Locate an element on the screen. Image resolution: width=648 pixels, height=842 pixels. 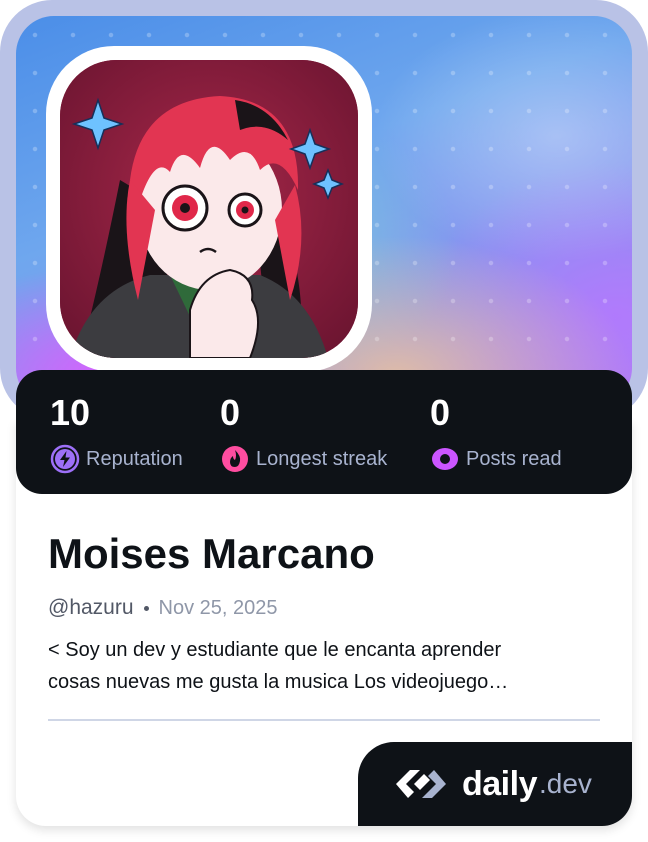
profile-name: Moises Marcano is located at coordinates (211, 553).